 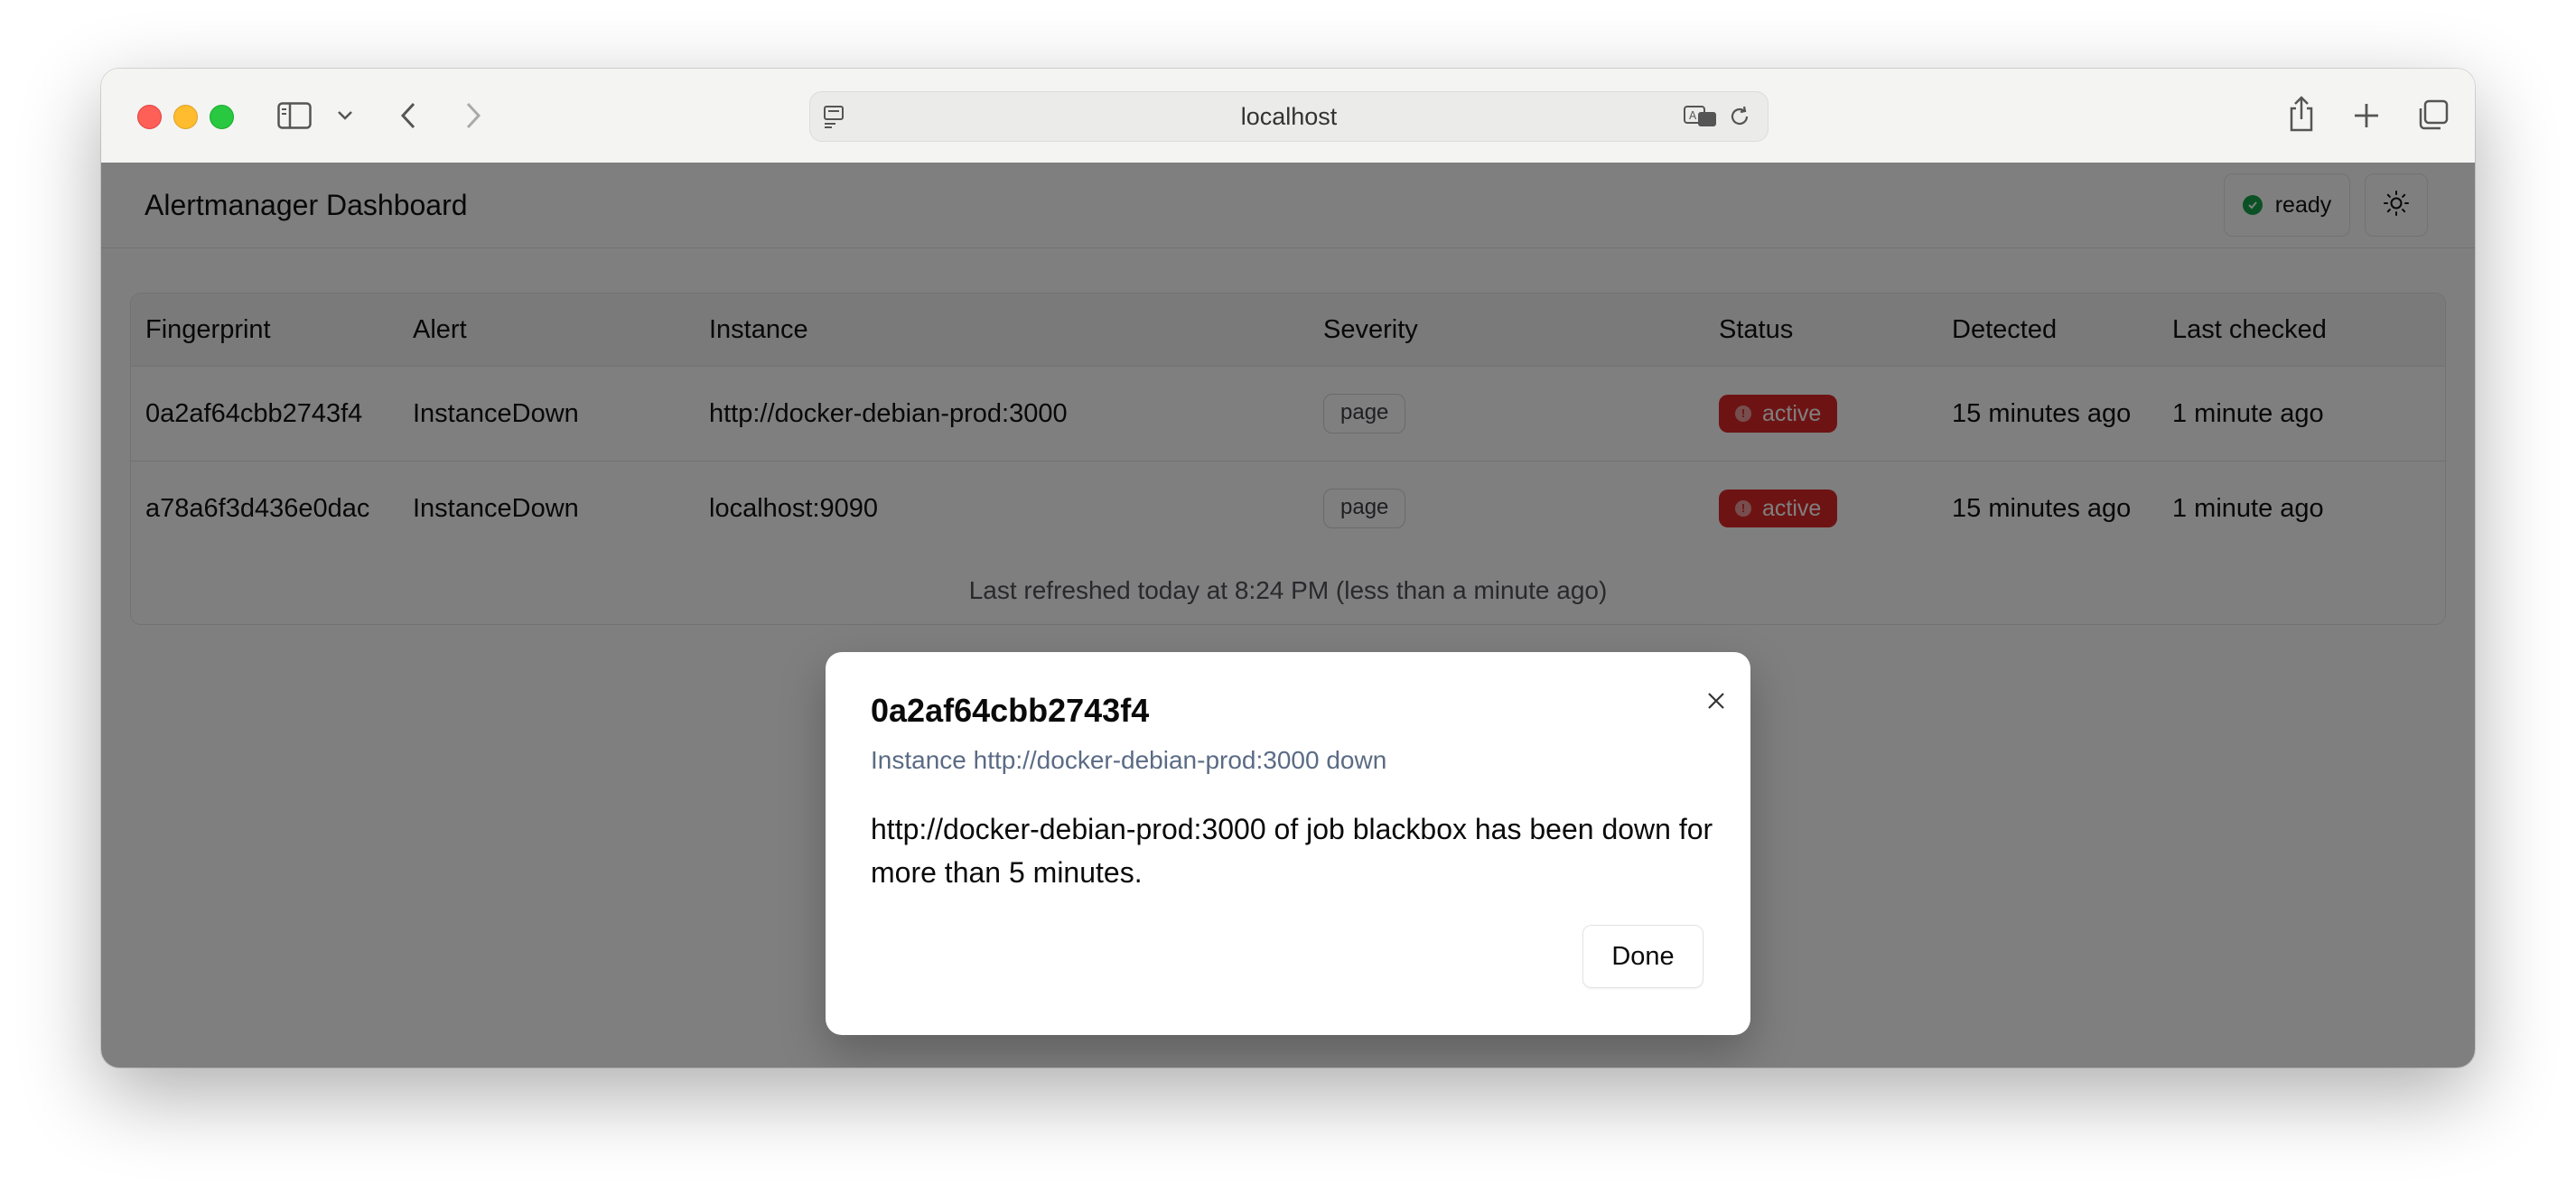 I want to click on new-tab-icon, so click(x=2366, y=115).